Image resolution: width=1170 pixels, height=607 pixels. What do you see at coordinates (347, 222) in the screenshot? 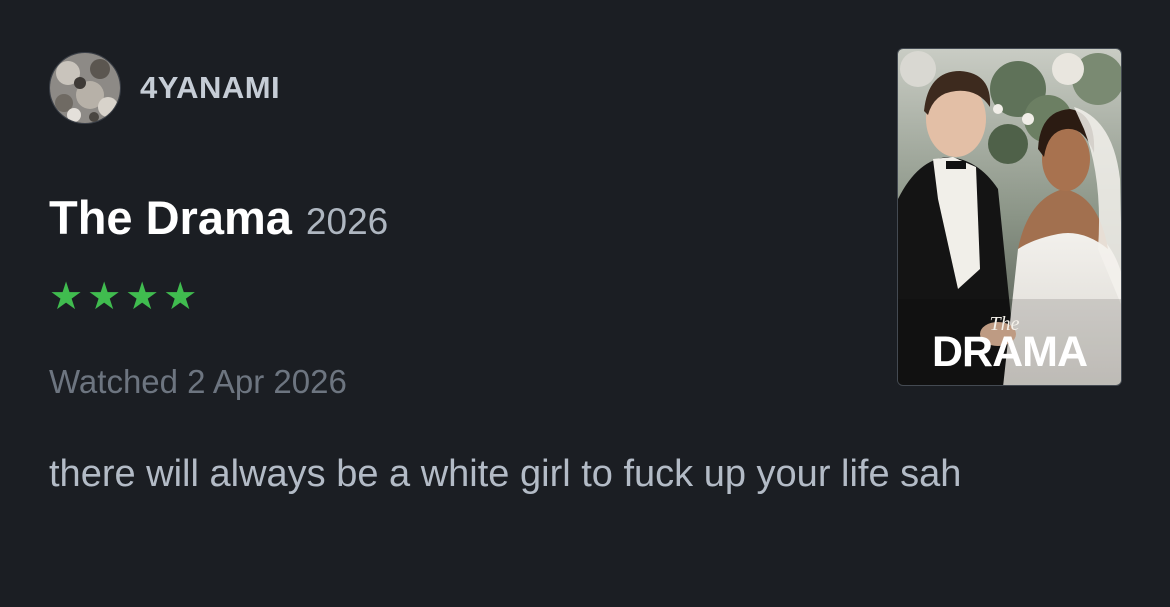
I see `film-year: 2026` at bounding box center [347, 222].